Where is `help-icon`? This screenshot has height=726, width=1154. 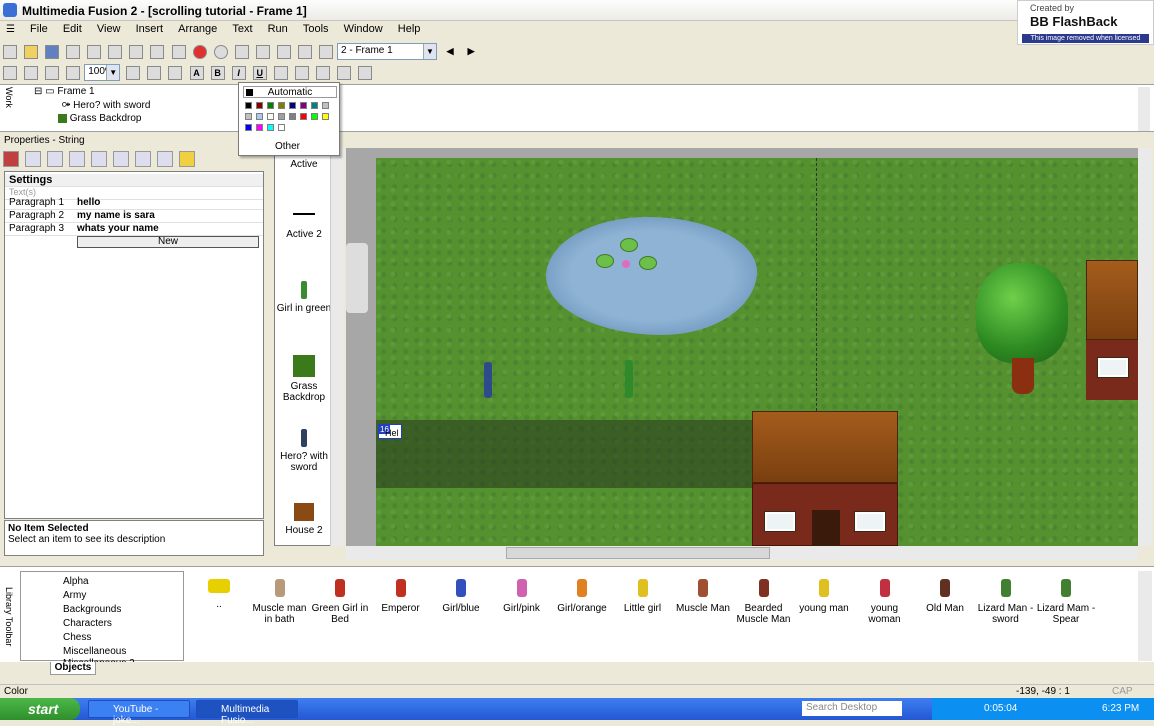 help-icon is located at coordinates (178, 52).